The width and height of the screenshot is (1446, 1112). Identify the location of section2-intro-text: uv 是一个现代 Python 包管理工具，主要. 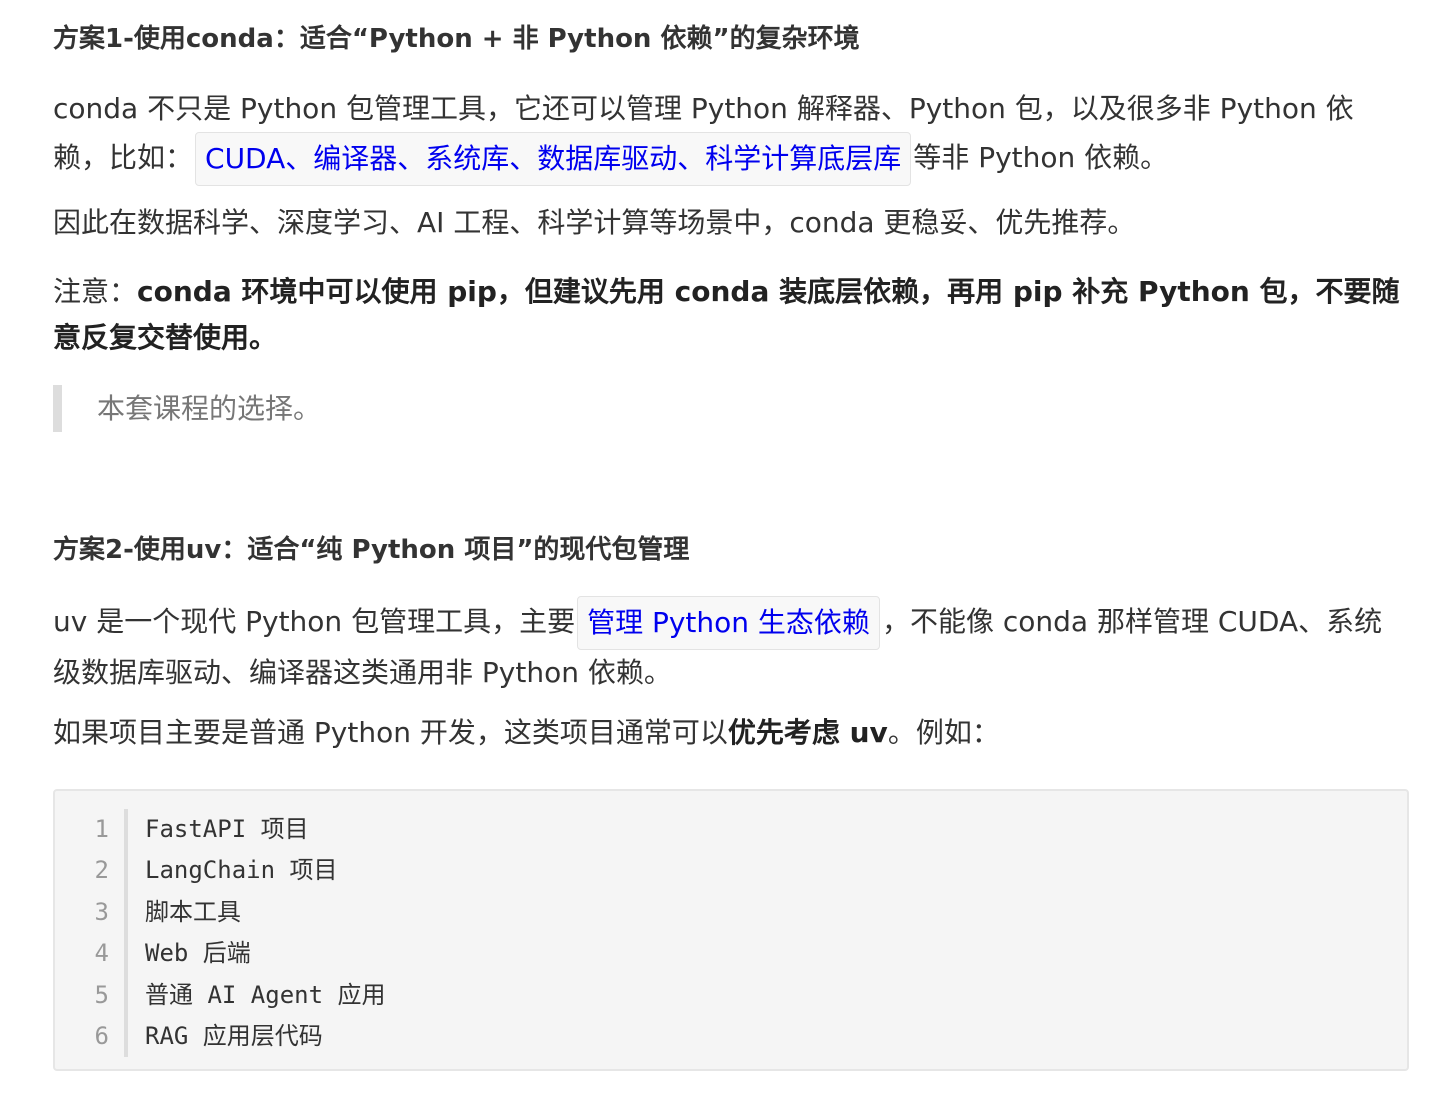
(314, 621).